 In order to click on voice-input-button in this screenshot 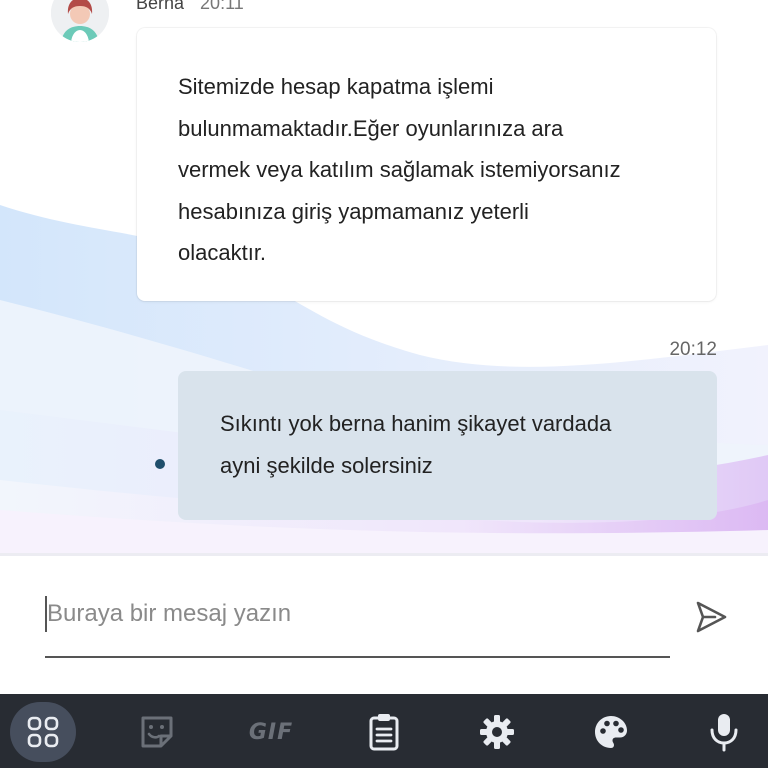, I will do `click(724, 732)`.